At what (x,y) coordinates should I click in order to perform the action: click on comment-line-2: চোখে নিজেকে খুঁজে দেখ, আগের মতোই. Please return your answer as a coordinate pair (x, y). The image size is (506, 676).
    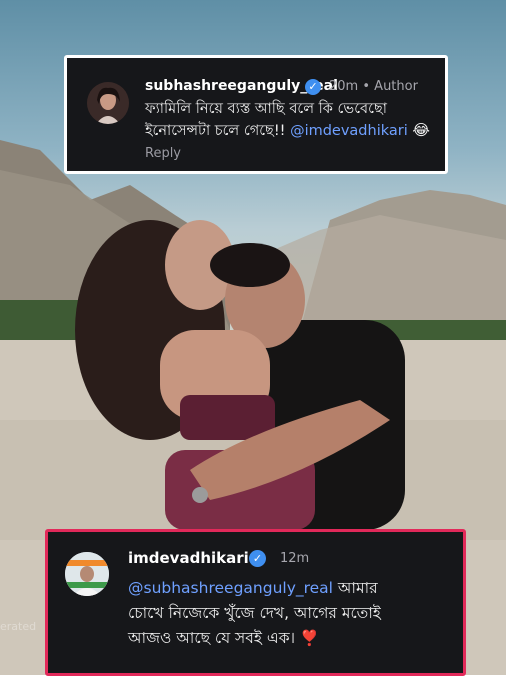
    Looking at the image, I should click on (254, 613).